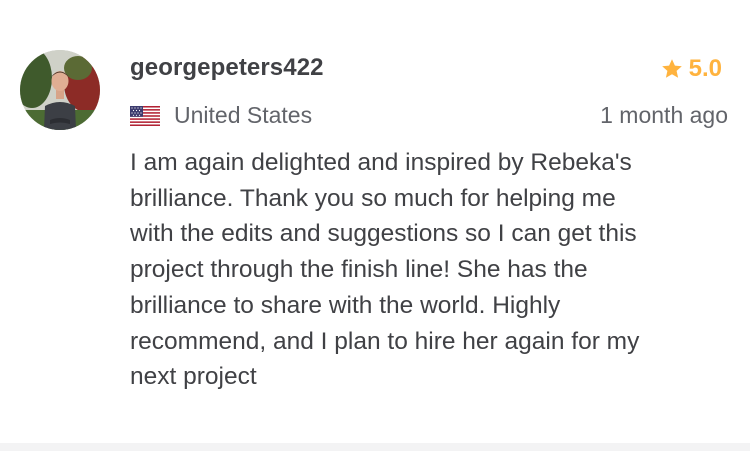 The image size is (750, 451). What do you see at coordinates (243, 115) in the screenshot?
I see `country-name: United States` at bounding box center [243, 115].